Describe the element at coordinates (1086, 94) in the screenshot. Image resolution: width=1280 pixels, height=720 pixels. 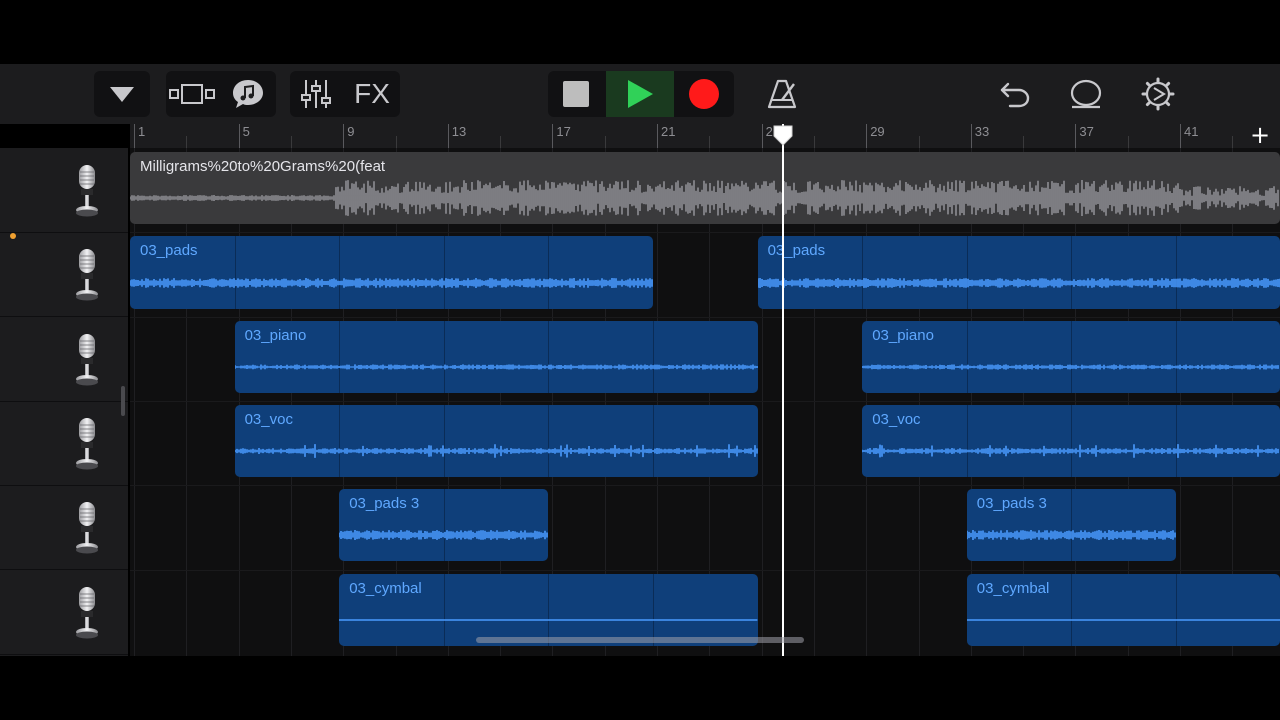
I see `loop-button` at that location.